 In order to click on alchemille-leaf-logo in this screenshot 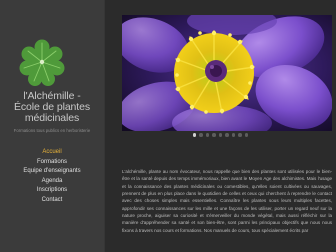, I will do `click(42, 62)`.